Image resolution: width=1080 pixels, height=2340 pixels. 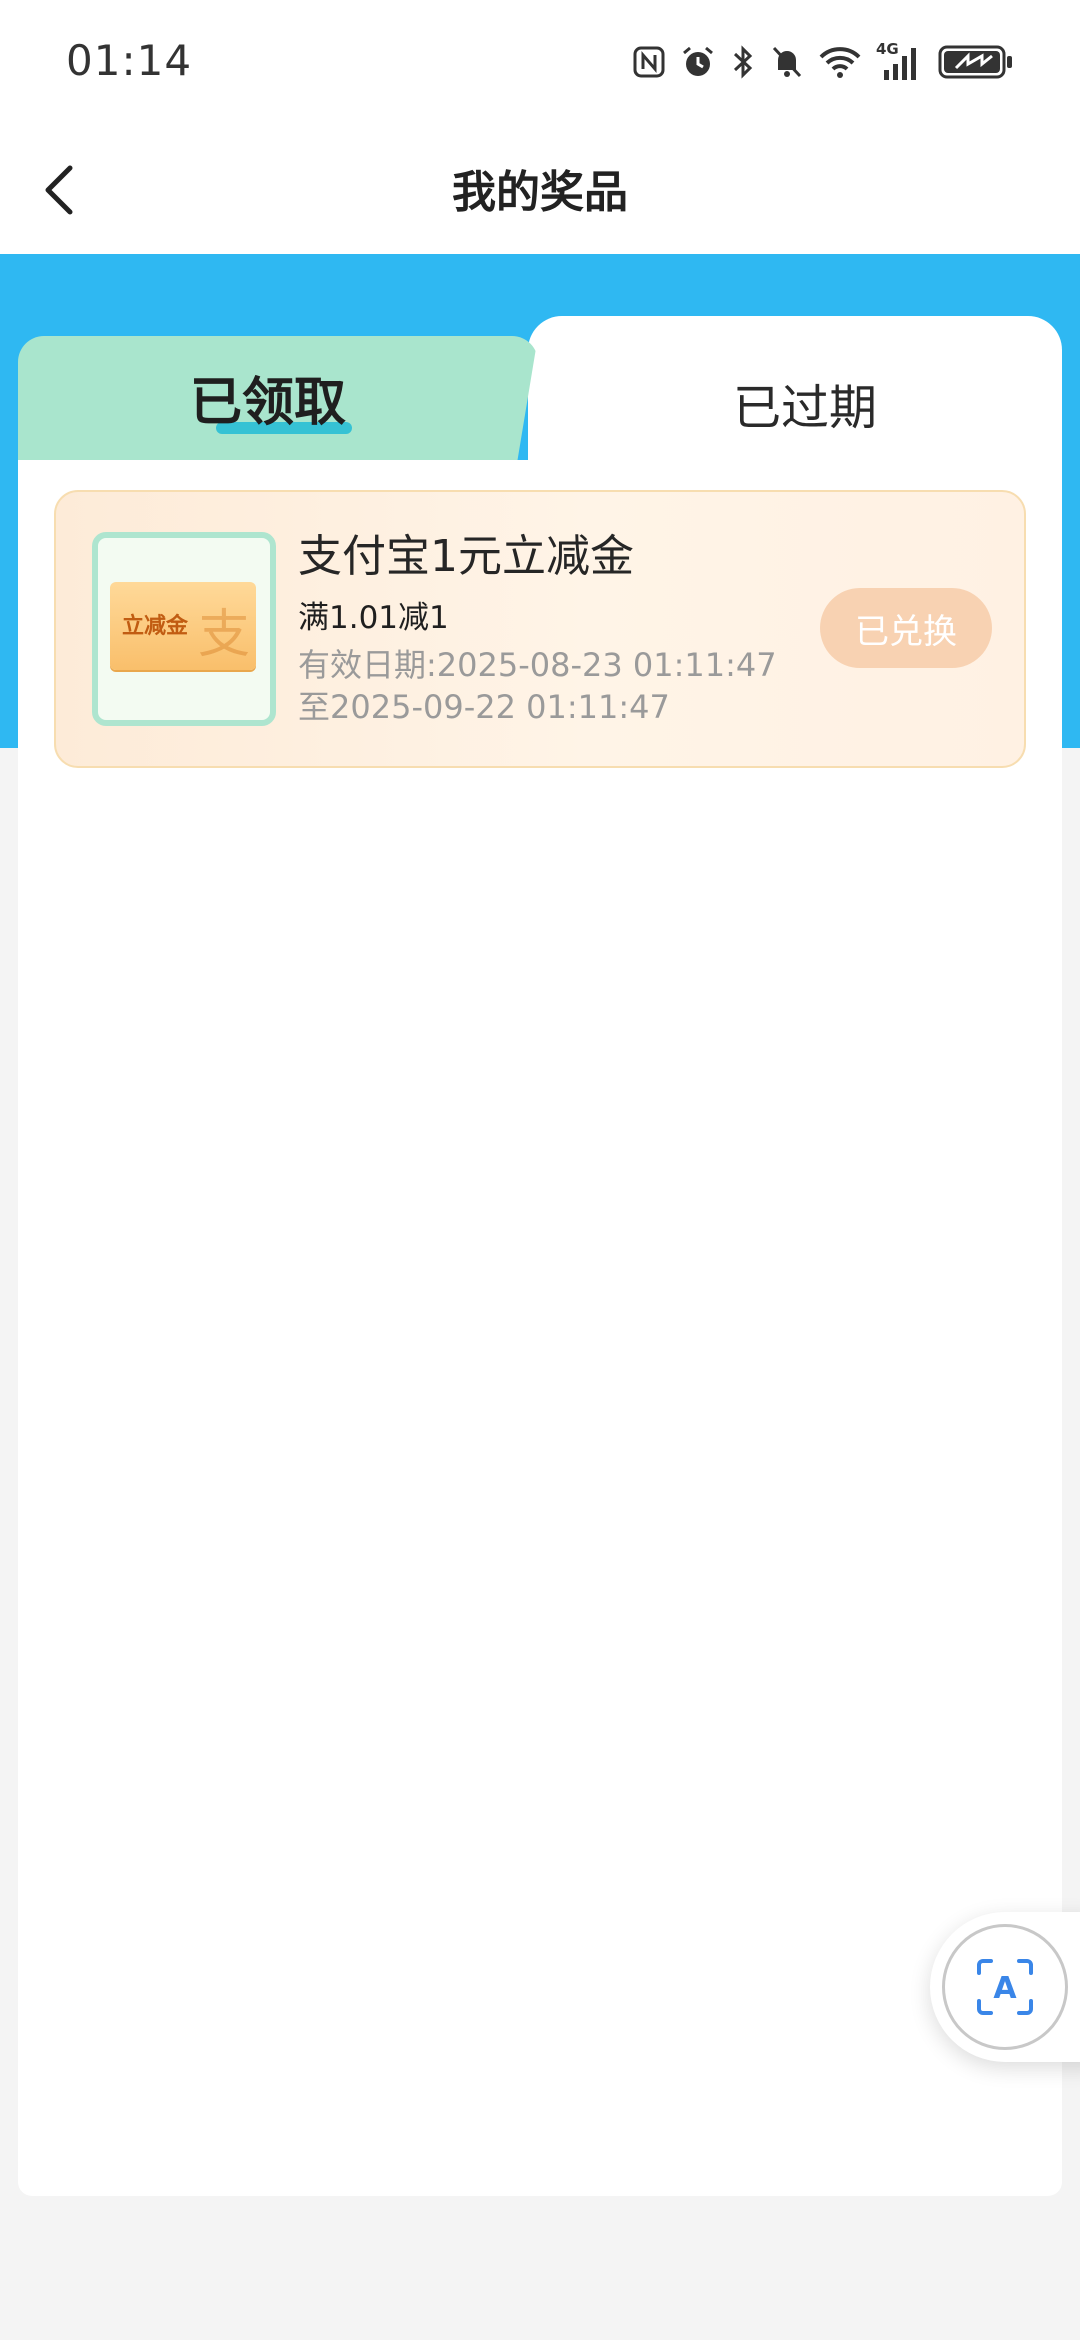 I want to click on prize-thumbnail: 立减金 支, so click(x=184, y=629).